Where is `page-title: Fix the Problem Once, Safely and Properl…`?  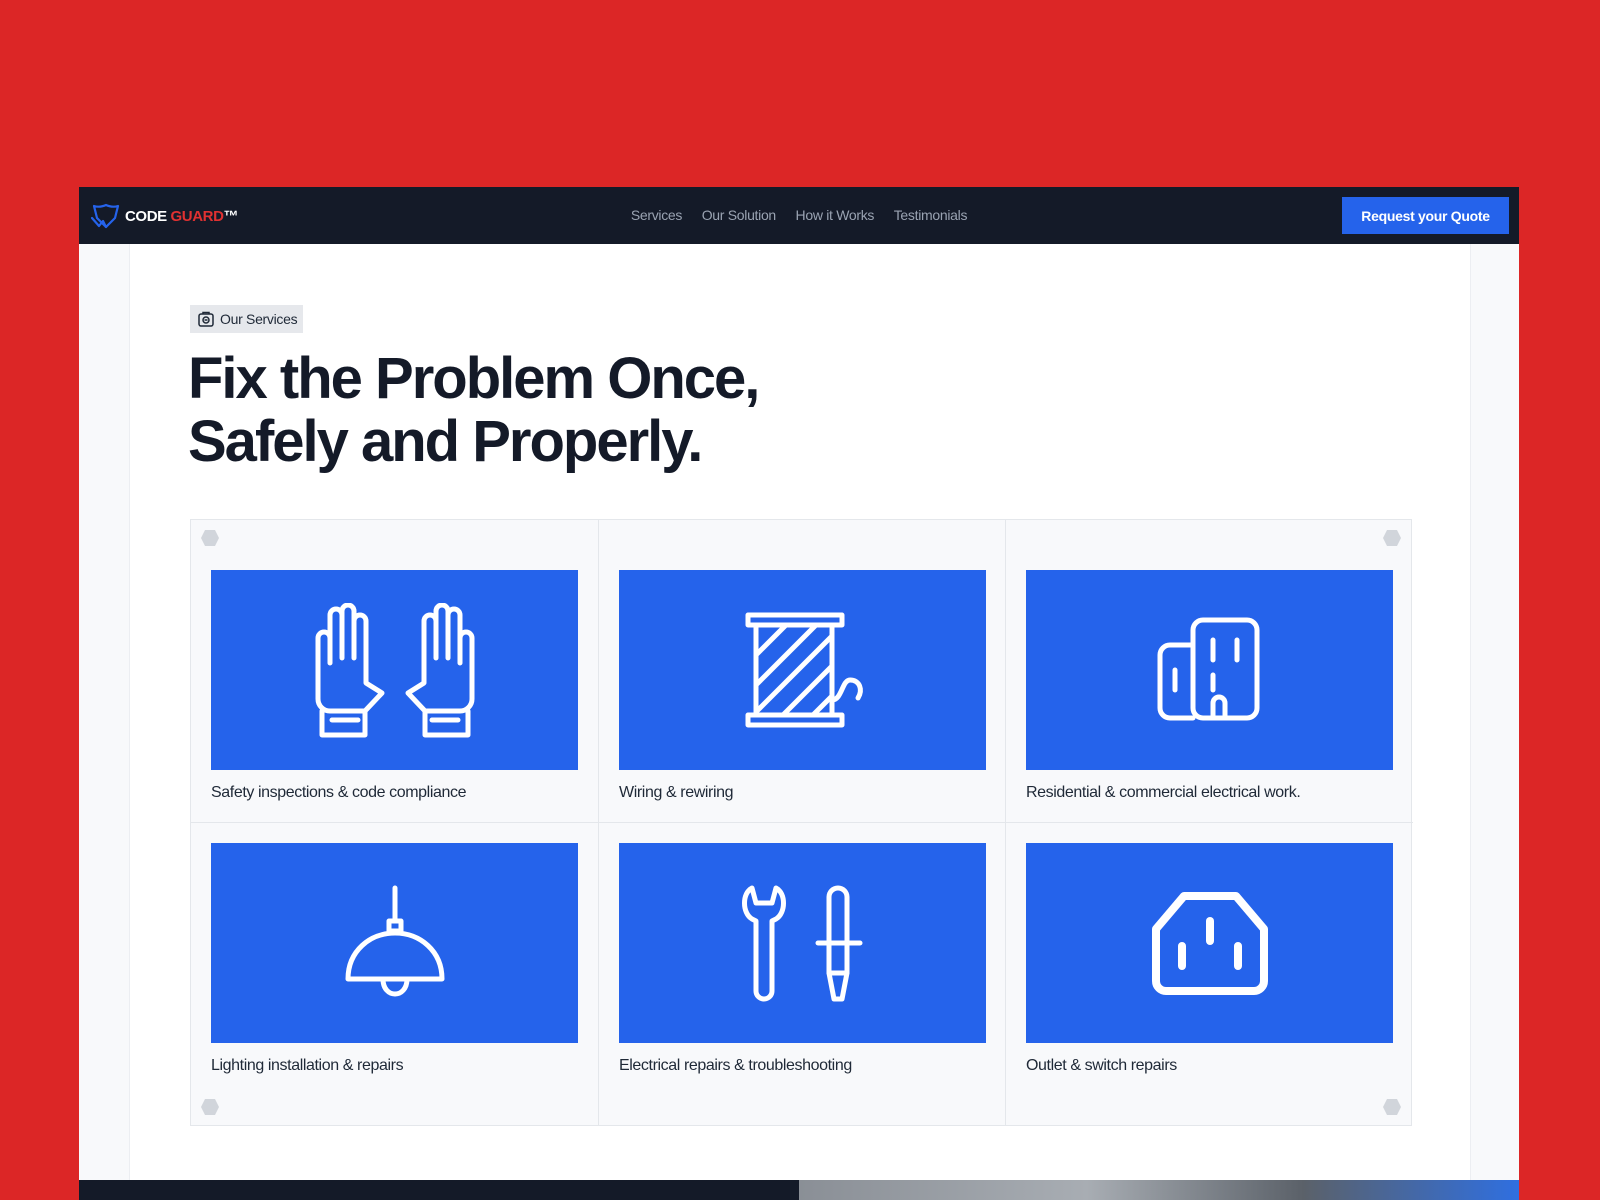 page-title: Fix the Problem Once, Safely and Properl… is located at coordinates (474, 410).